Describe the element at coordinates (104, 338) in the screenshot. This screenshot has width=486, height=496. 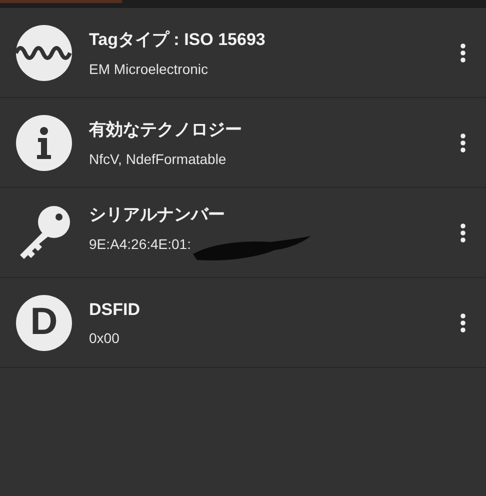
I see `item-value: 0x00` at that location.